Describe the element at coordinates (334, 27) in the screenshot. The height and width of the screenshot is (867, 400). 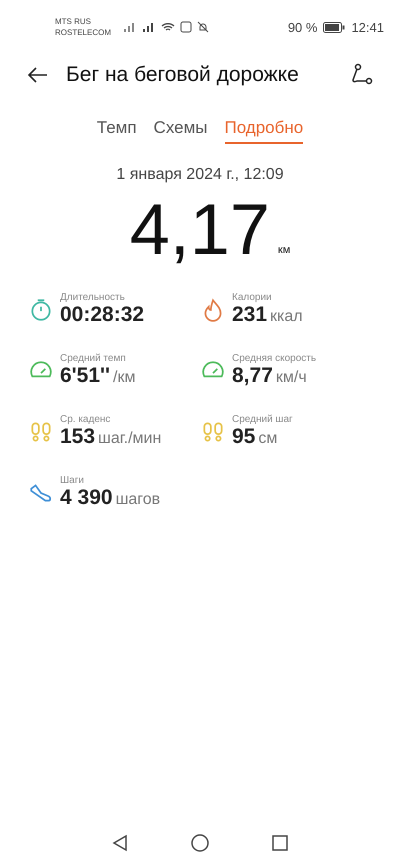
I see `battery-icon` at that location.